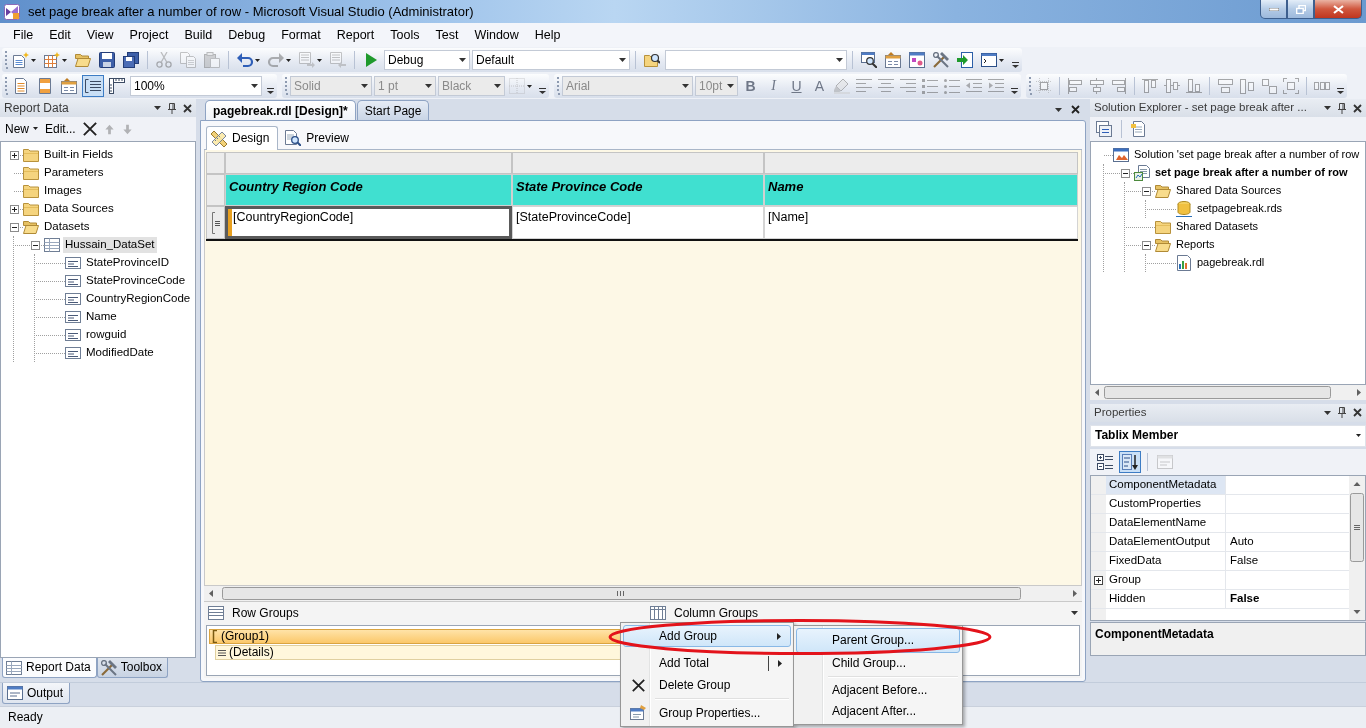  Describe the element at coordinates (79, 209) in the screenshot. I see `tree-item: Data Sources` at that location.